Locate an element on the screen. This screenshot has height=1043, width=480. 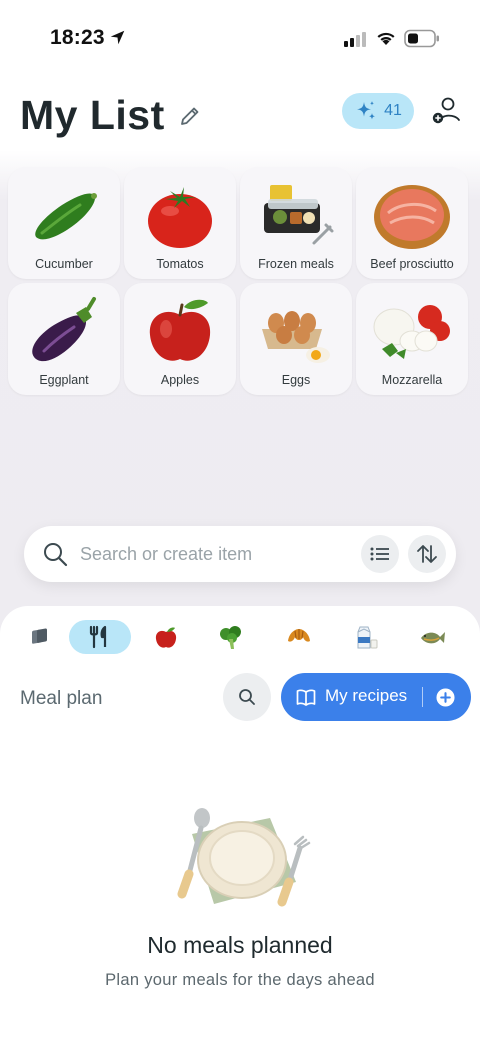
tab-vegetables is located at coordinates (231, 637).